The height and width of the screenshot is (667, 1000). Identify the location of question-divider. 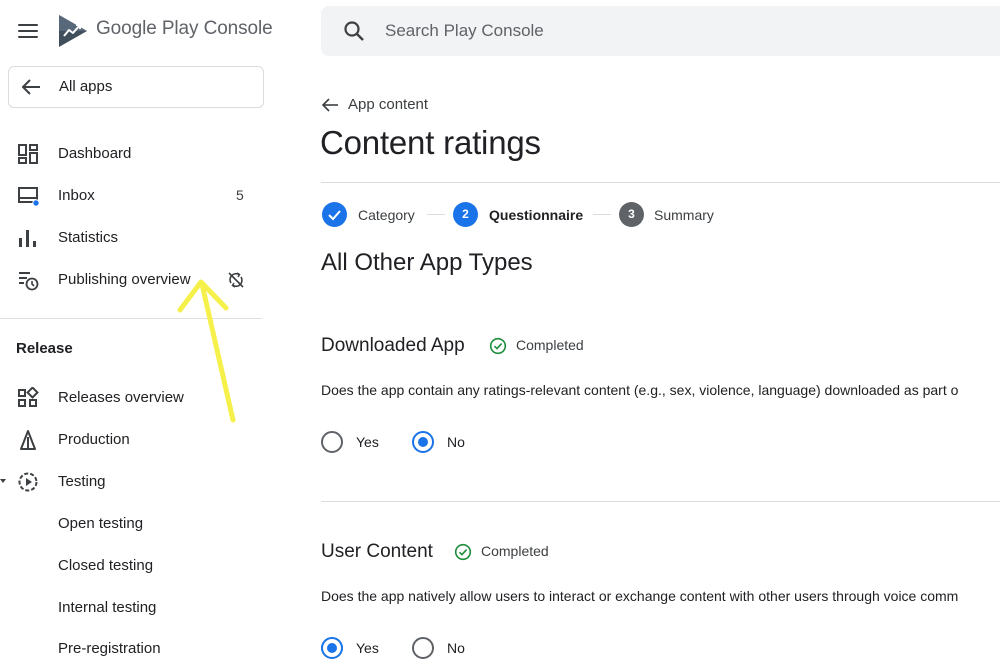
(660, 501).